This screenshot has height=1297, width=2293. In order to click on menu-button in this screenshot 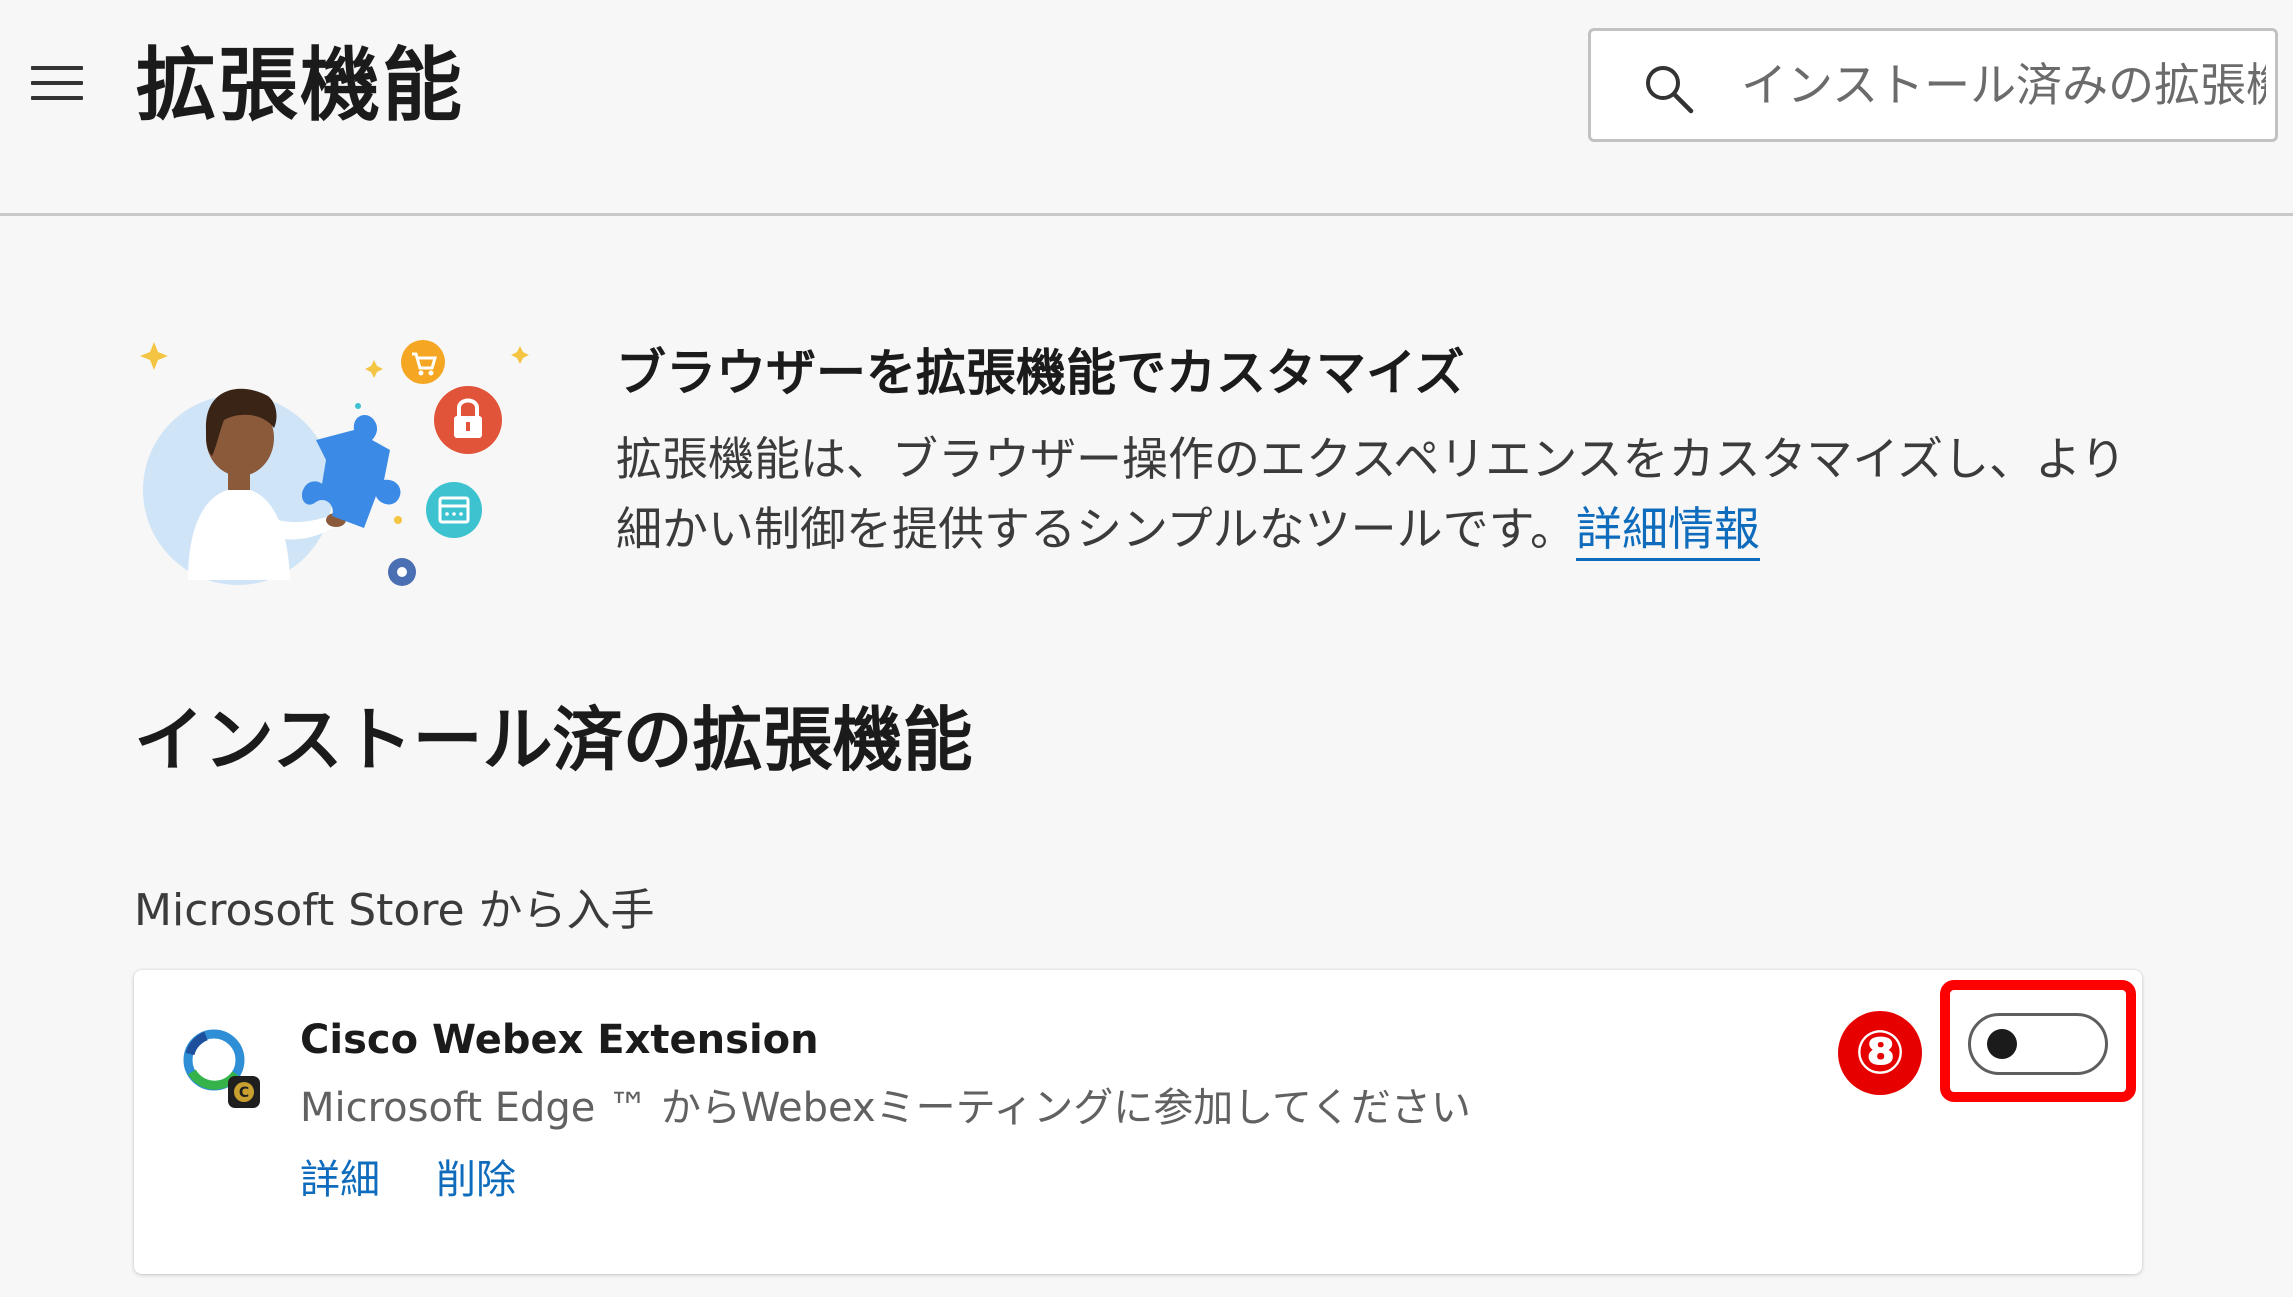, I will do `click(57, 84)`.